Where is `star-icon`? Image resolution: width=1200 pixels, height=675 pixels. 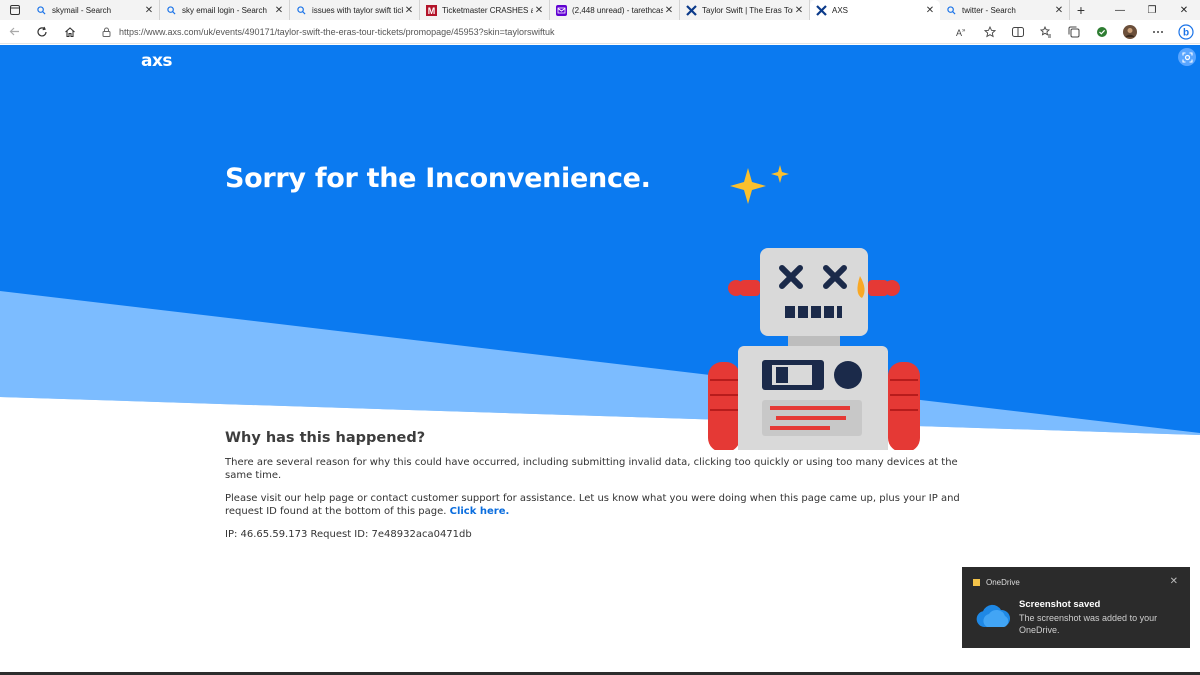
star-icon is located at coordinates (990, 32).